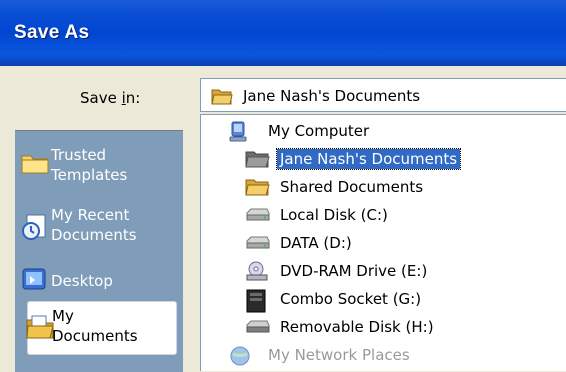 This screenshot has height=372, width=566. I want to click on save-in-combobox: Jane Nash's Documents, so click(383, 95).